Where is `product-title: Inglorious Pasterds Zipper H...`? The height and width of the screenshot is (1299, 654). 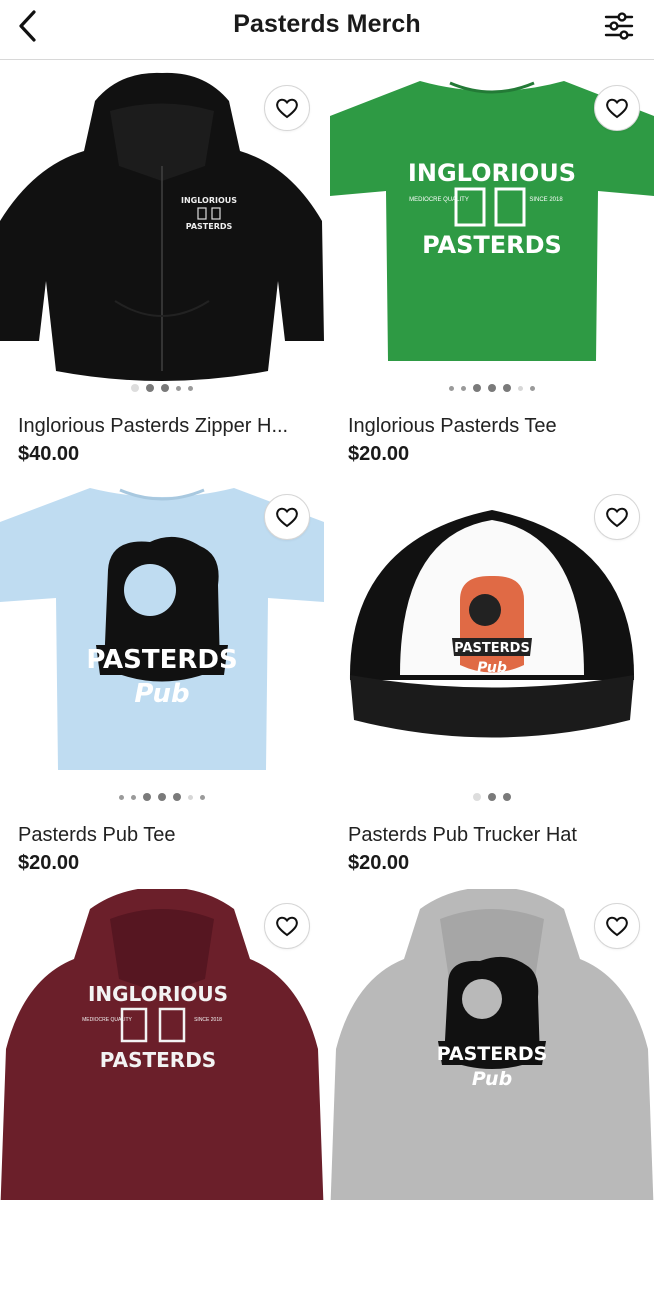 product-title: Inglorious Pasterds Zipper H... is located at coordinates (168, 426).